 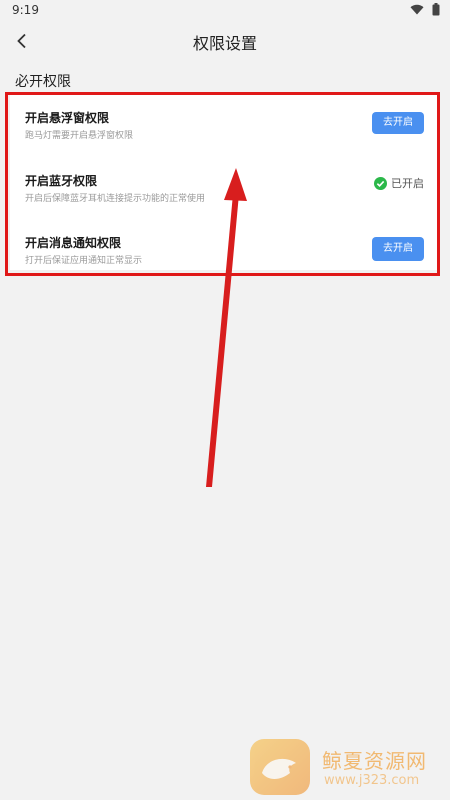 I want to click on permission-title: 开启消息通知权限, so click(x=73, y=243).